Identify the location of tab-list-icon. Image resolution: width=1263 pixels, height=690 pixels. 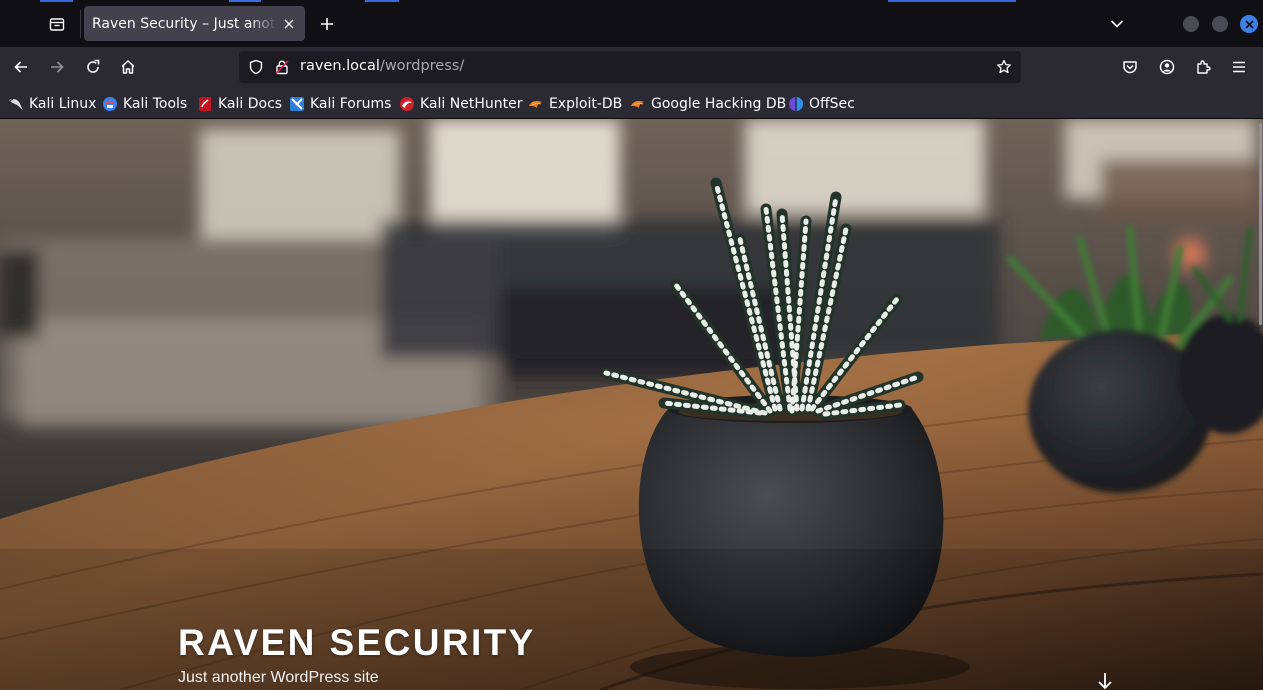
(57, 24).